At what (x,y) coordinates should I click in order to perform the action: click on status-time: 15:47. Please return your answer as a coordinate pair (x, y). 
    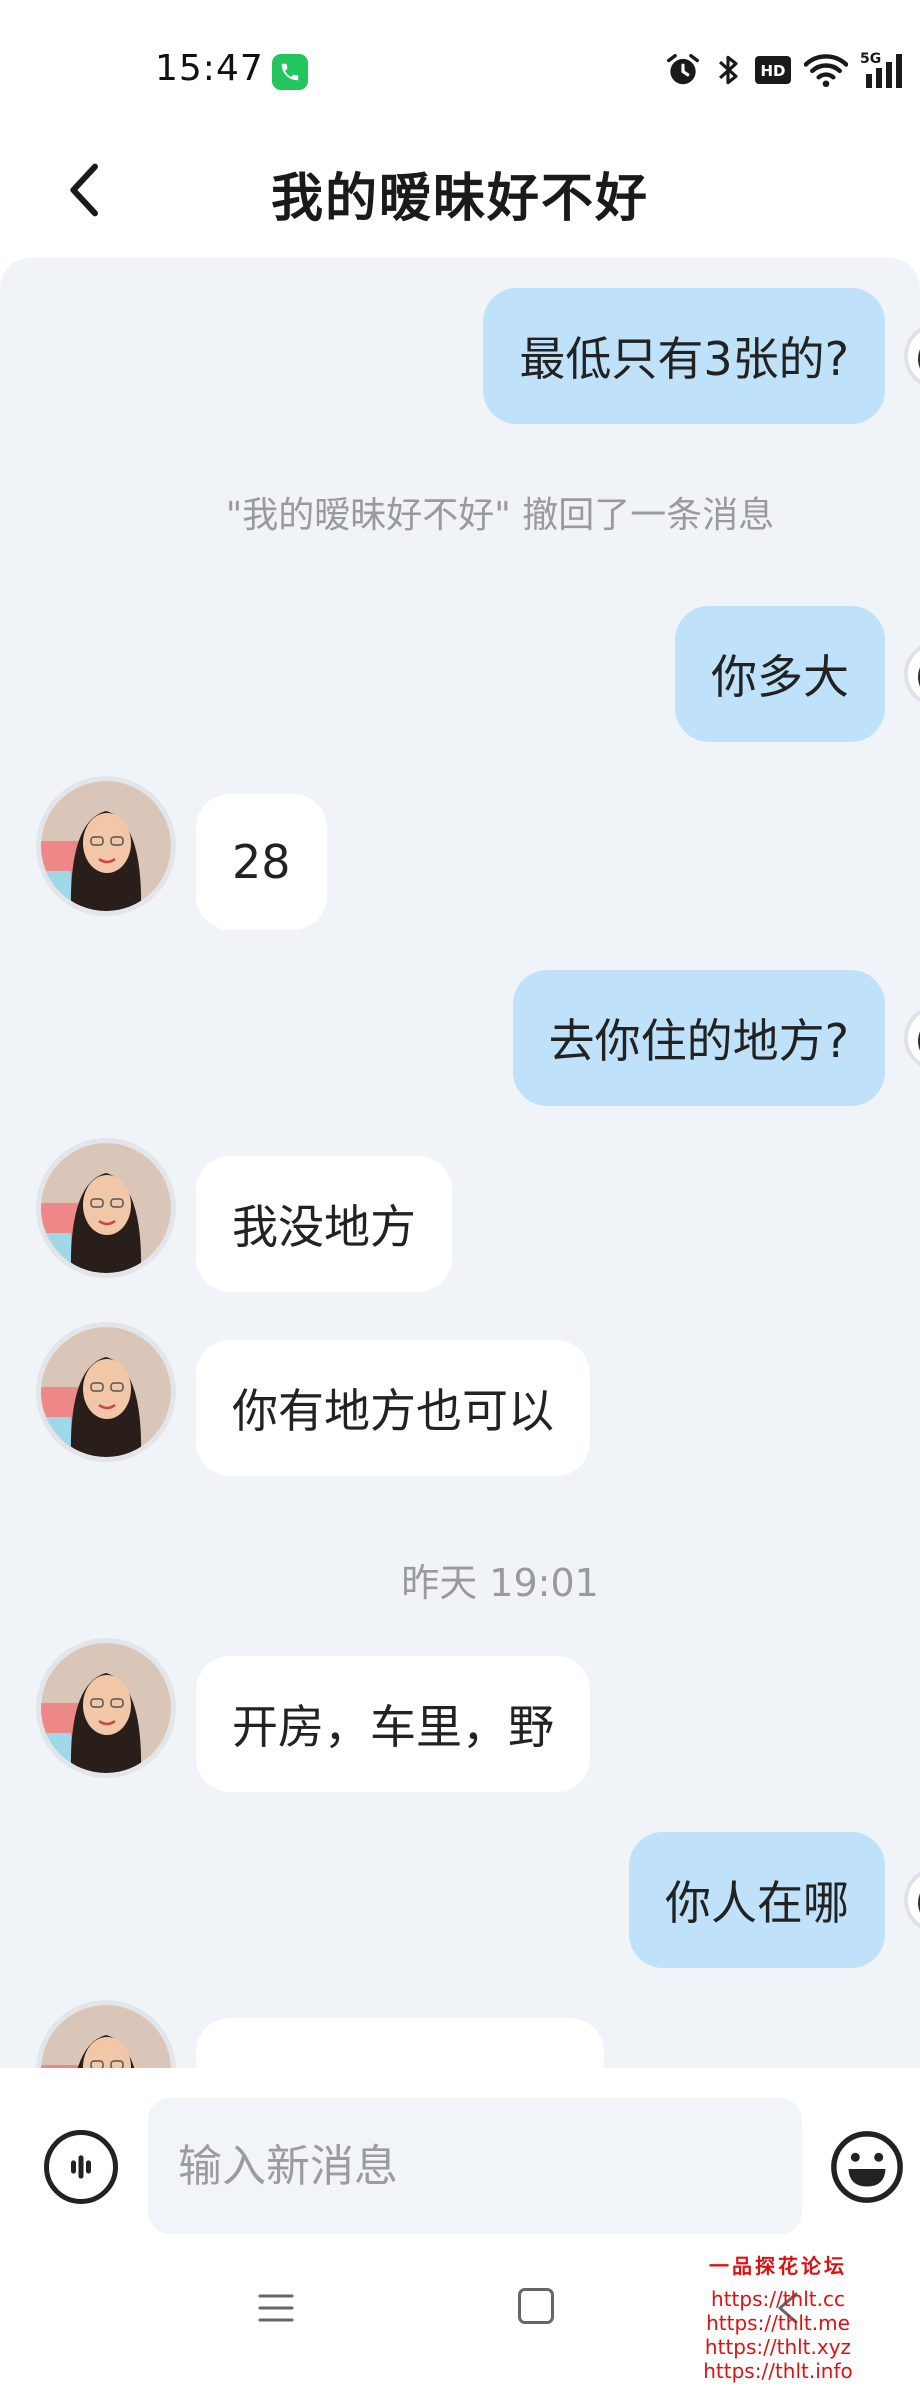
    Looking at the image, I should click on (209, 68).